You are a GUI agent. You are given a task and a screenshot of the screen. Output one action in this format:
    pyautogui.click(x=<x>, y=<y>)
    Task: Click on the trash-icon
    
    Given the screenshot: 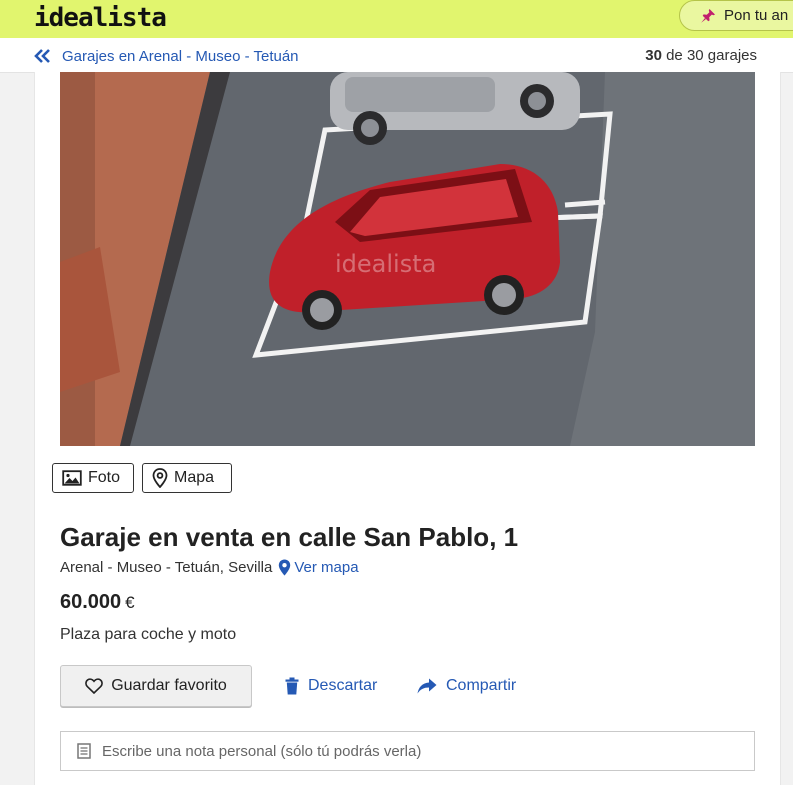 What is the action you would take?
    pyautogui.click(x=292, y=686)
    